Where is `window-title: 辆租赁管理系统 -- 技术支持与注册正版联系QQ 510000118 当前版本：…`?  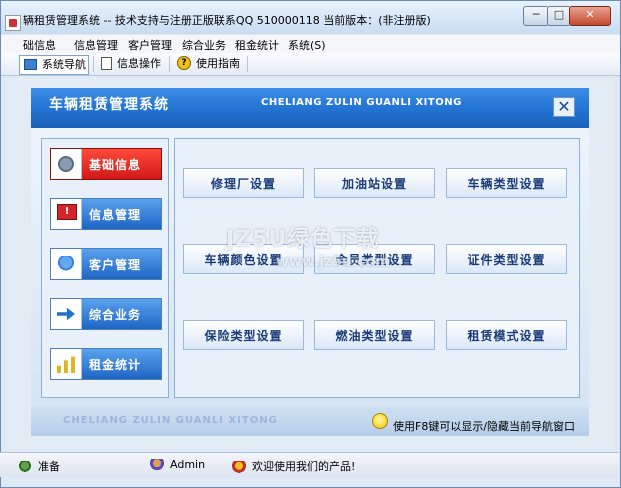
window-title: 辆租赁管理系统 -- 技术支持与注册正版联系QQ 510000118 当前版本：… is located at coordinates (227, 20).